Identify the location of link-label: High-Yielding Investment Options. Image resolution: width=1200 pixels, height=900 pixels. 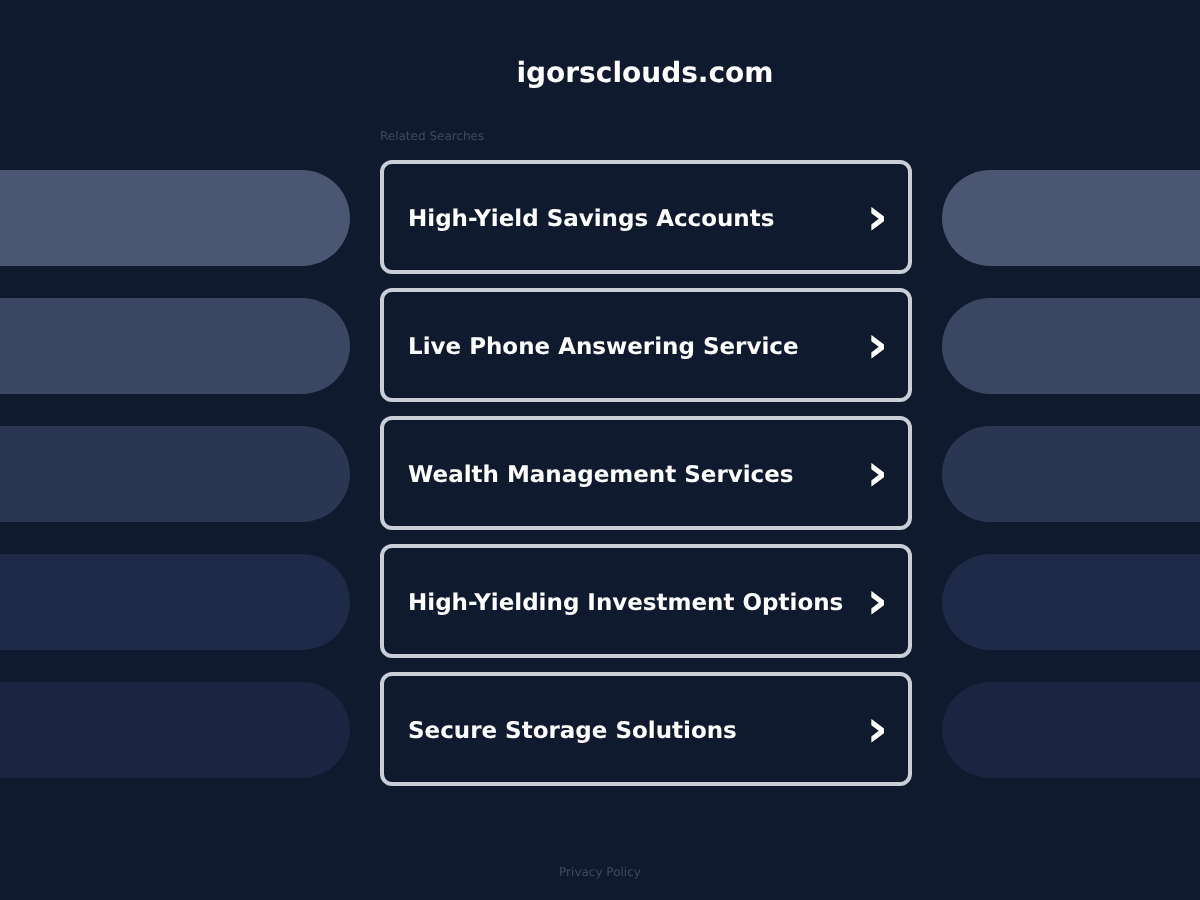
(626, 601).